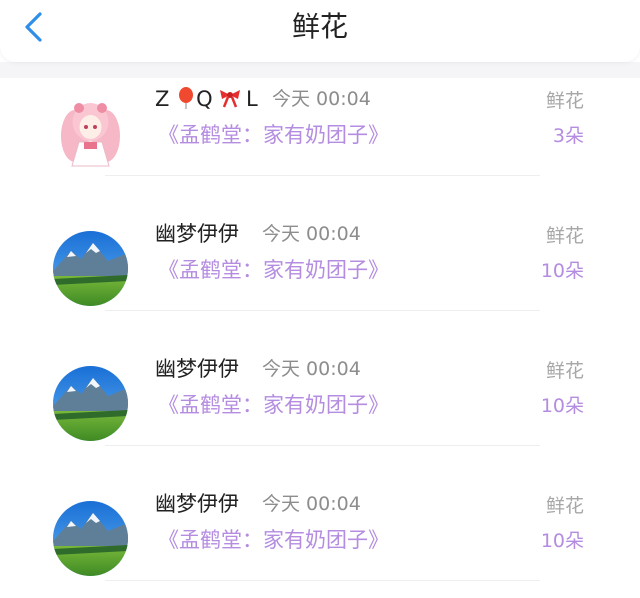 The height and width of the screenshot is (598, 640). I want to click on user-name: Z Q L, so click(206, 99).